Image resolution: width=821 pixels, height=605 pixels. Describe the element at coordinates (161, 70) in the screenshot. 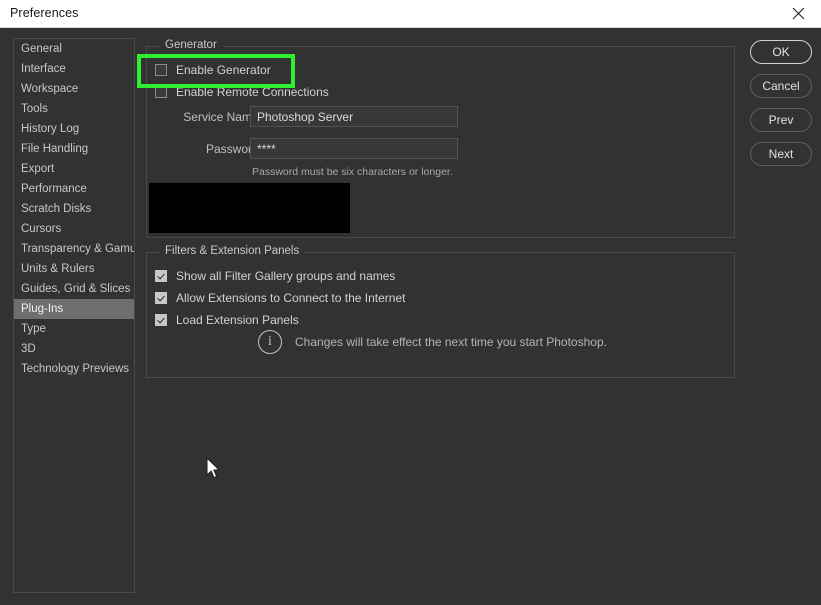

I see `enable-generator-checkbox` at that location.